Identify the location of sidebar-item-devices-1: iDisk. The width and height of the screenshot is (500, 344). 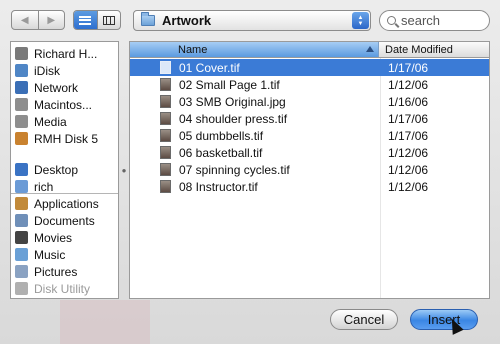
(37, 70).